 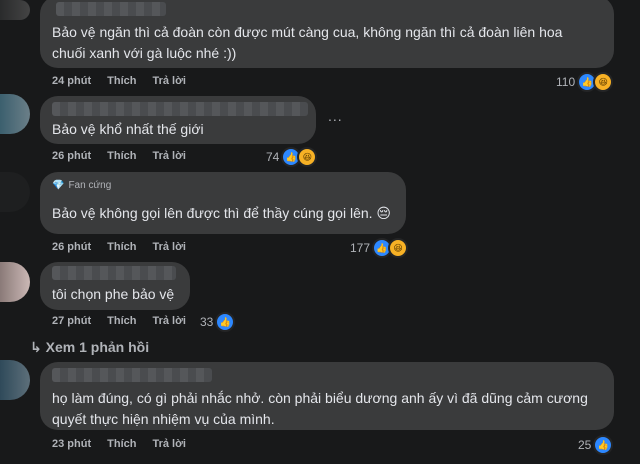 I want to click on reaction-count: 25, so click(x=585, y=445).